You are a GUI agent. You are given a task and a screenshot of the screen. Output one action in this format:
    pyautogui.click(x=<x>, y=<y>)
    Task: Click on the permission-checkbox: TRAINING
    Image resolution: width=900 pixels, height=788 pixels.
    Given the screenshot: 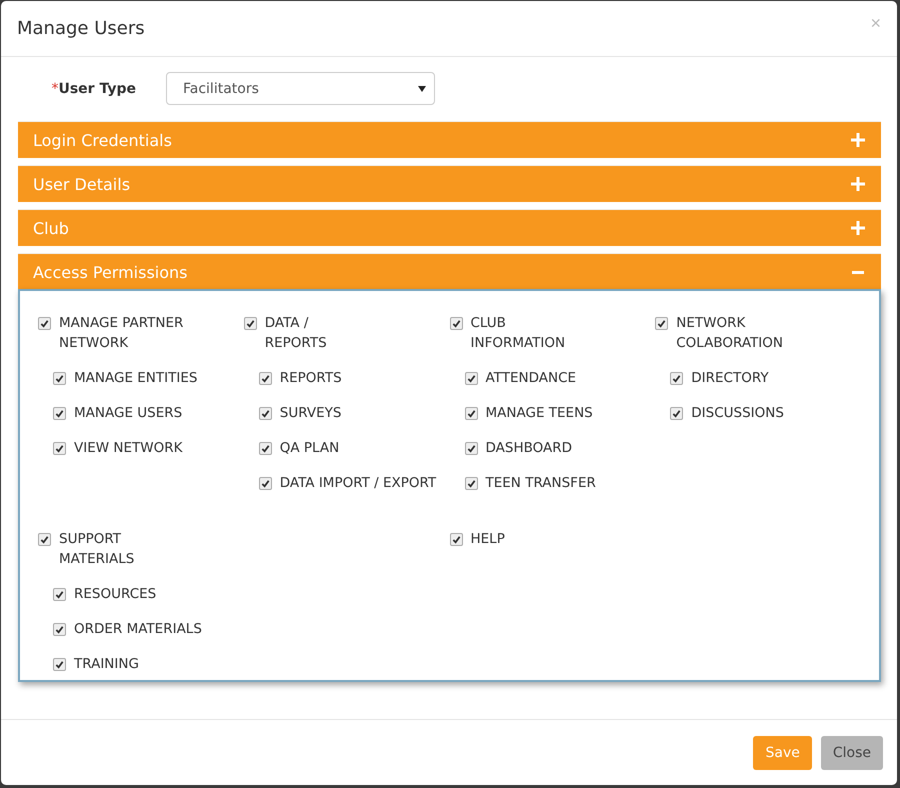 What is the action you would take?
    pyautogui.click(x=148, y=664)
    